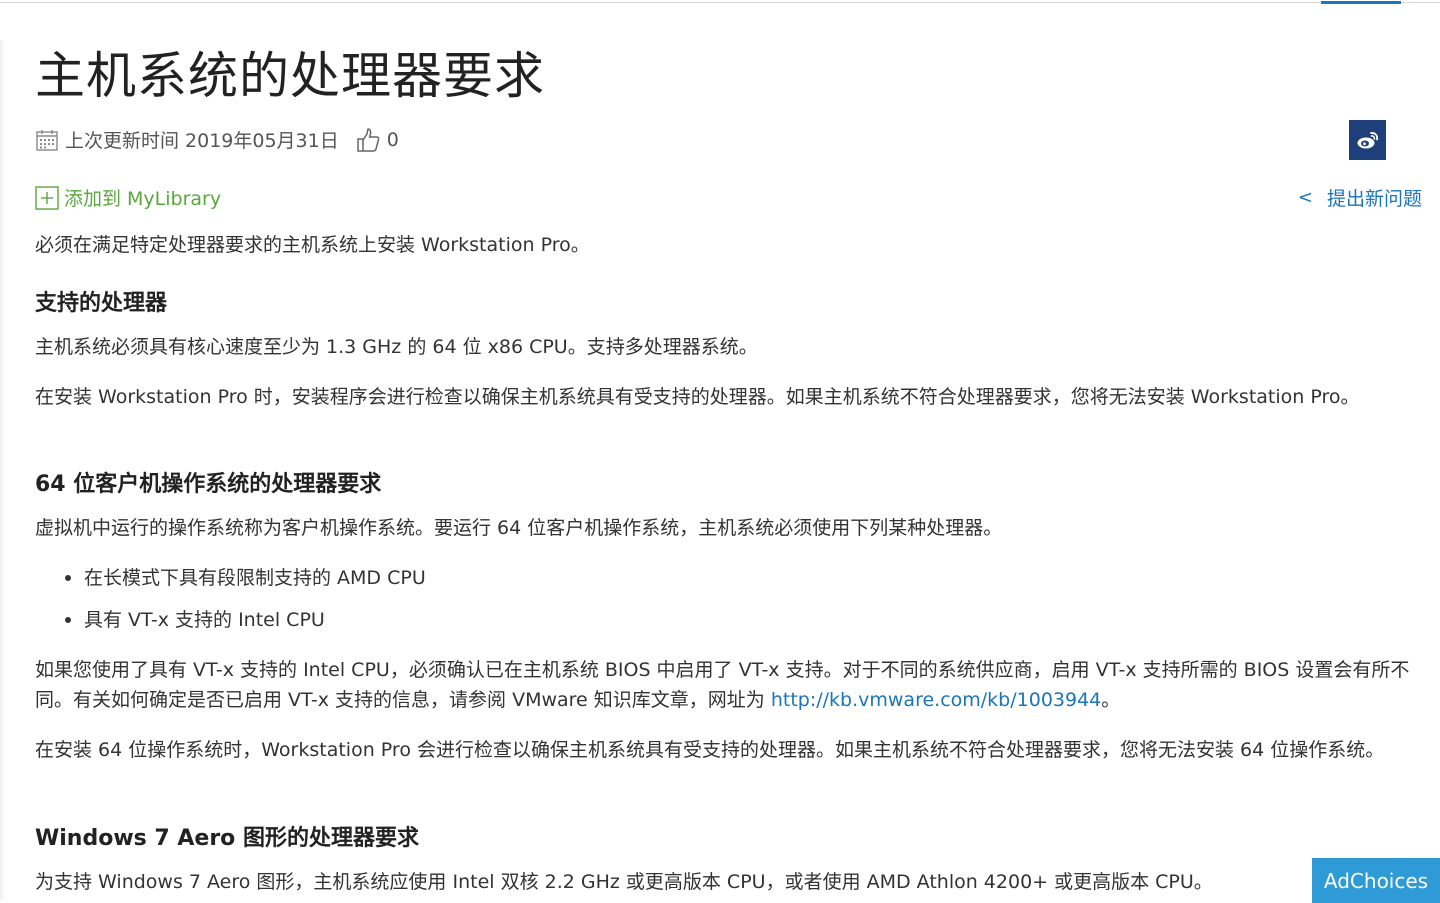 The image size is (1440, 903). I want to click on weibo-icon, so click(1367, 140).